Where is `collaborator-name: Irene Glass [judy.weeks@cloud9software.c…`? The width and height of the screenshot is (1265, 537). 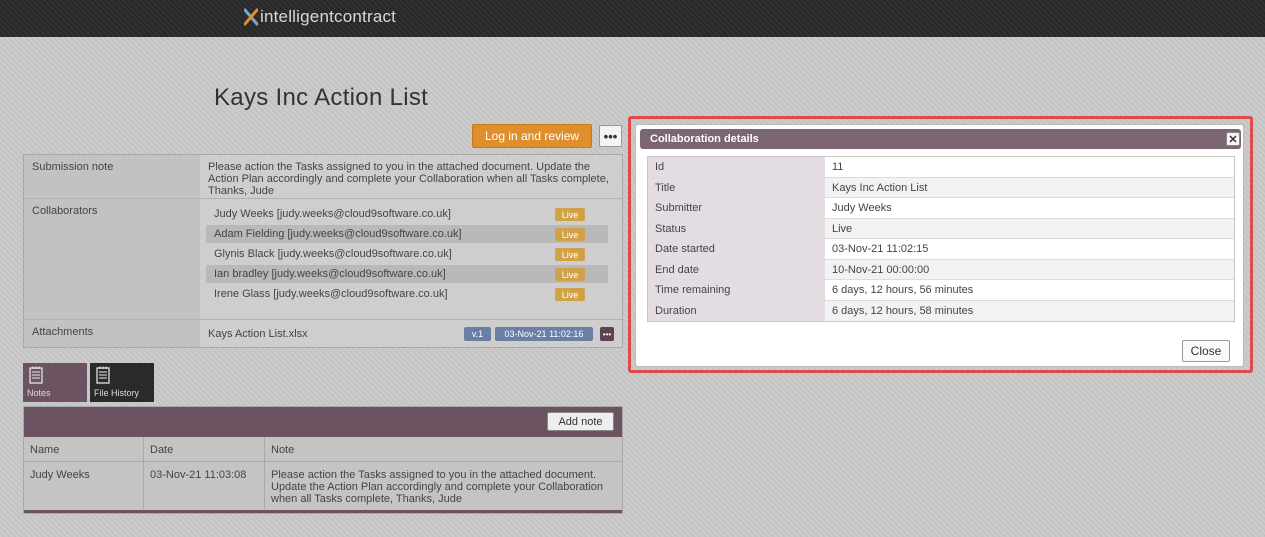
collaborator-name: Irene Glass [judy.weeks@cloud9software.c… is located at coordinates (331, 294).